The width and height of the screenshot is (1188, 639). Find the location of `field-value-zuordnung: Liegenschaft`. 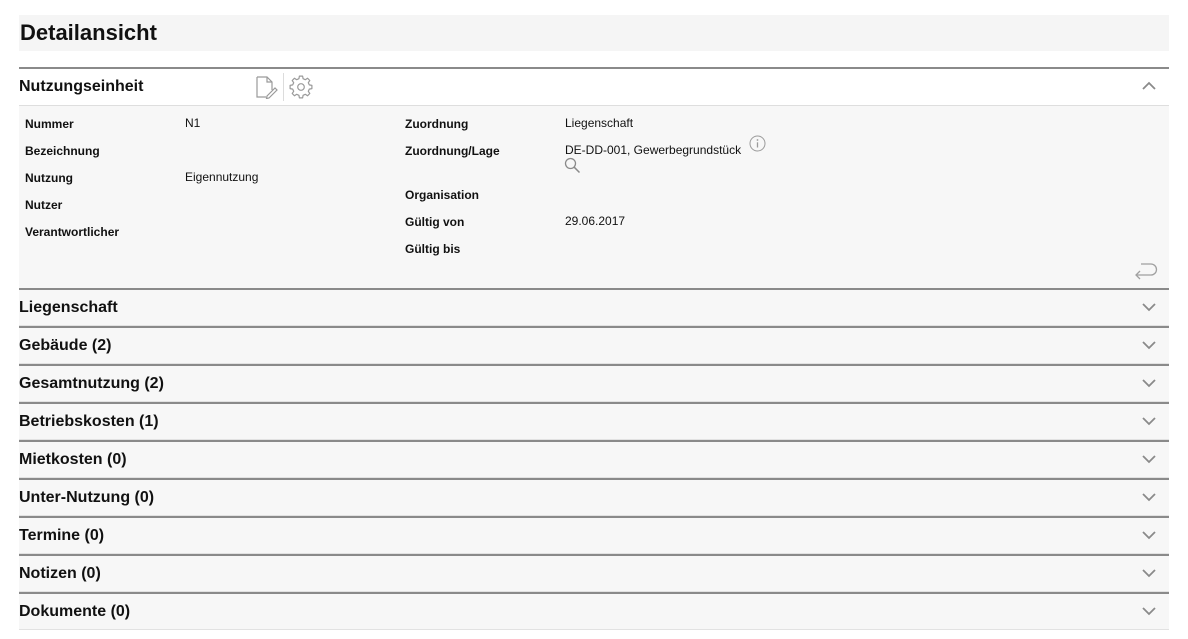

field-value-zuordnung: Liegenschaft is located at coordinates (599, 123).